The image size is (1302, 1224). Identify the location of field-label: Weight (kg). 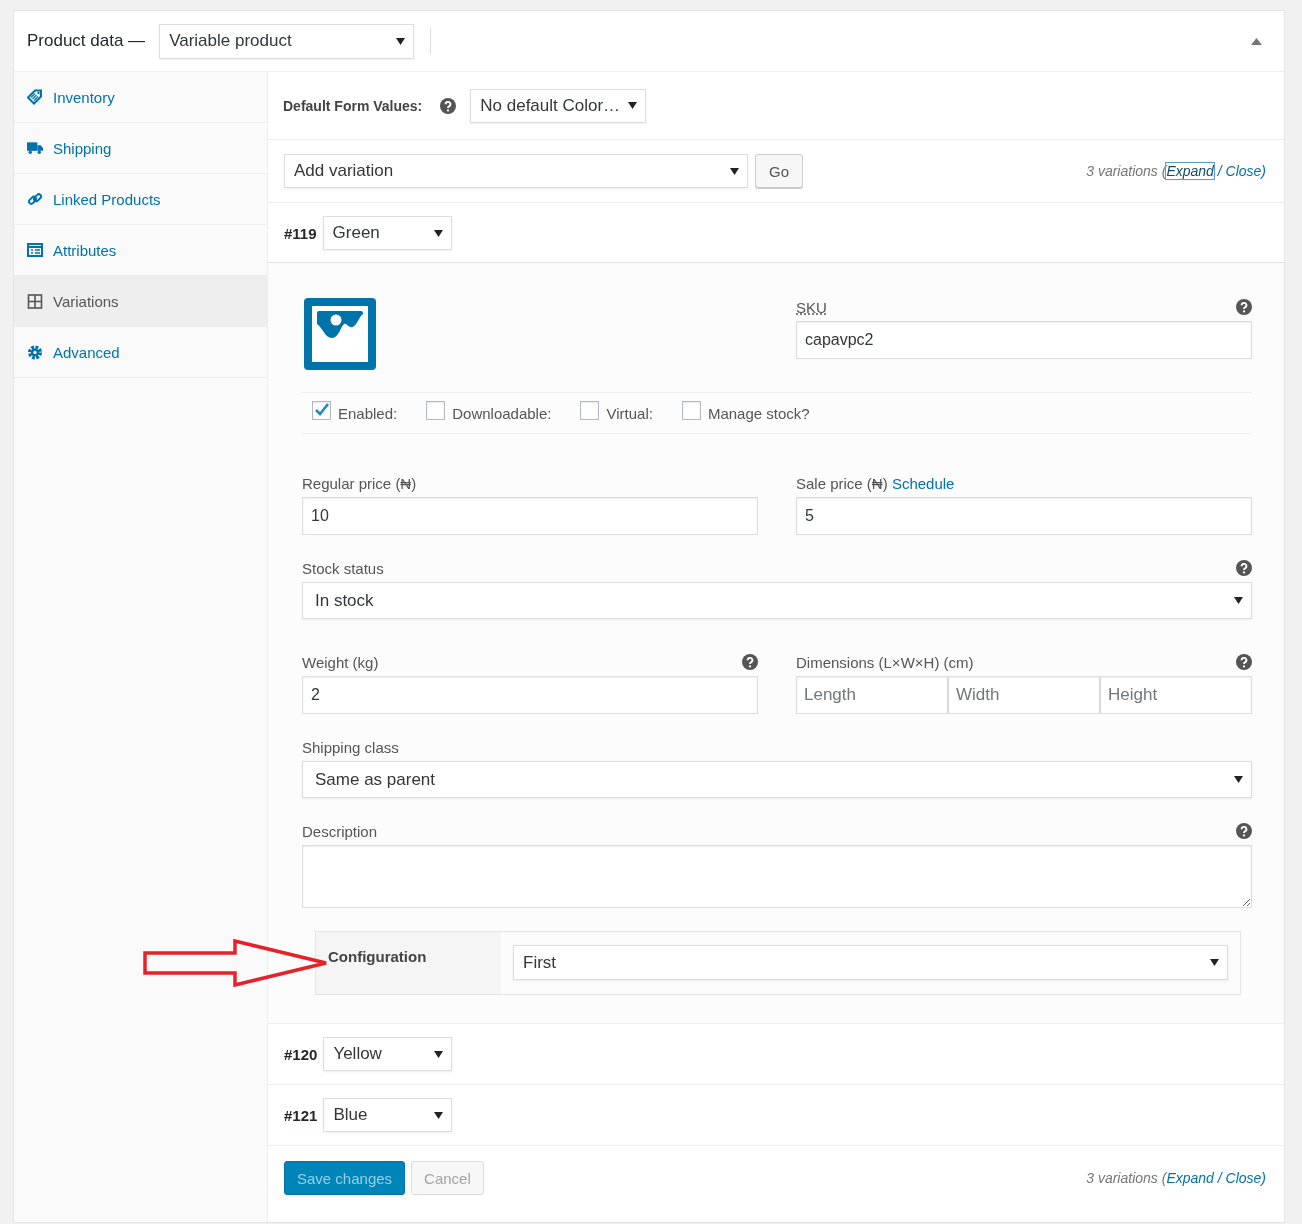
(340, 662).